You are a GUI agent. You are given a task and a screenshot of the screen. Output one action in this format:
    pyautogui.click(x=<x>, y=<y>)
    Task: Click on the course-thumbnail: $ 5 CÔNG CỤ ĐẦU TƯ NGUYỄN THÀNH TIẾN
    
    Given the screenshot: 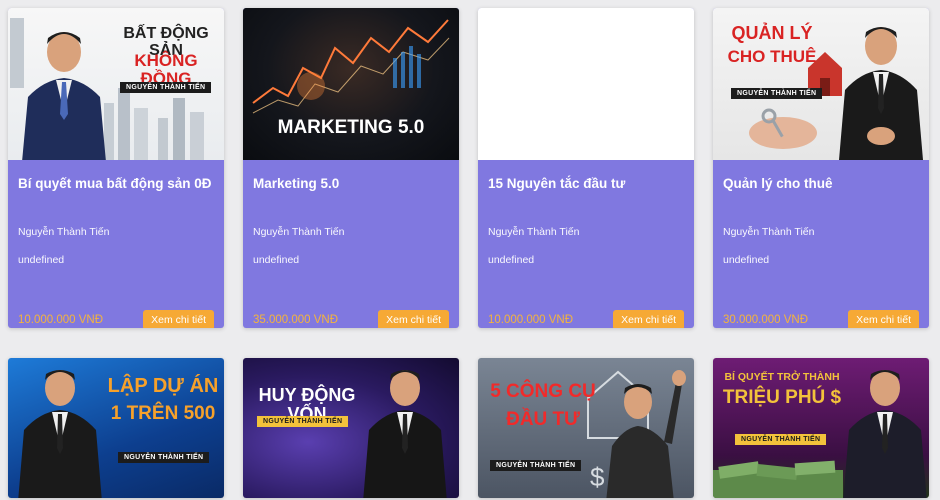 What is the action you would take?
    pyautogui.click(x=586, y=428)
    